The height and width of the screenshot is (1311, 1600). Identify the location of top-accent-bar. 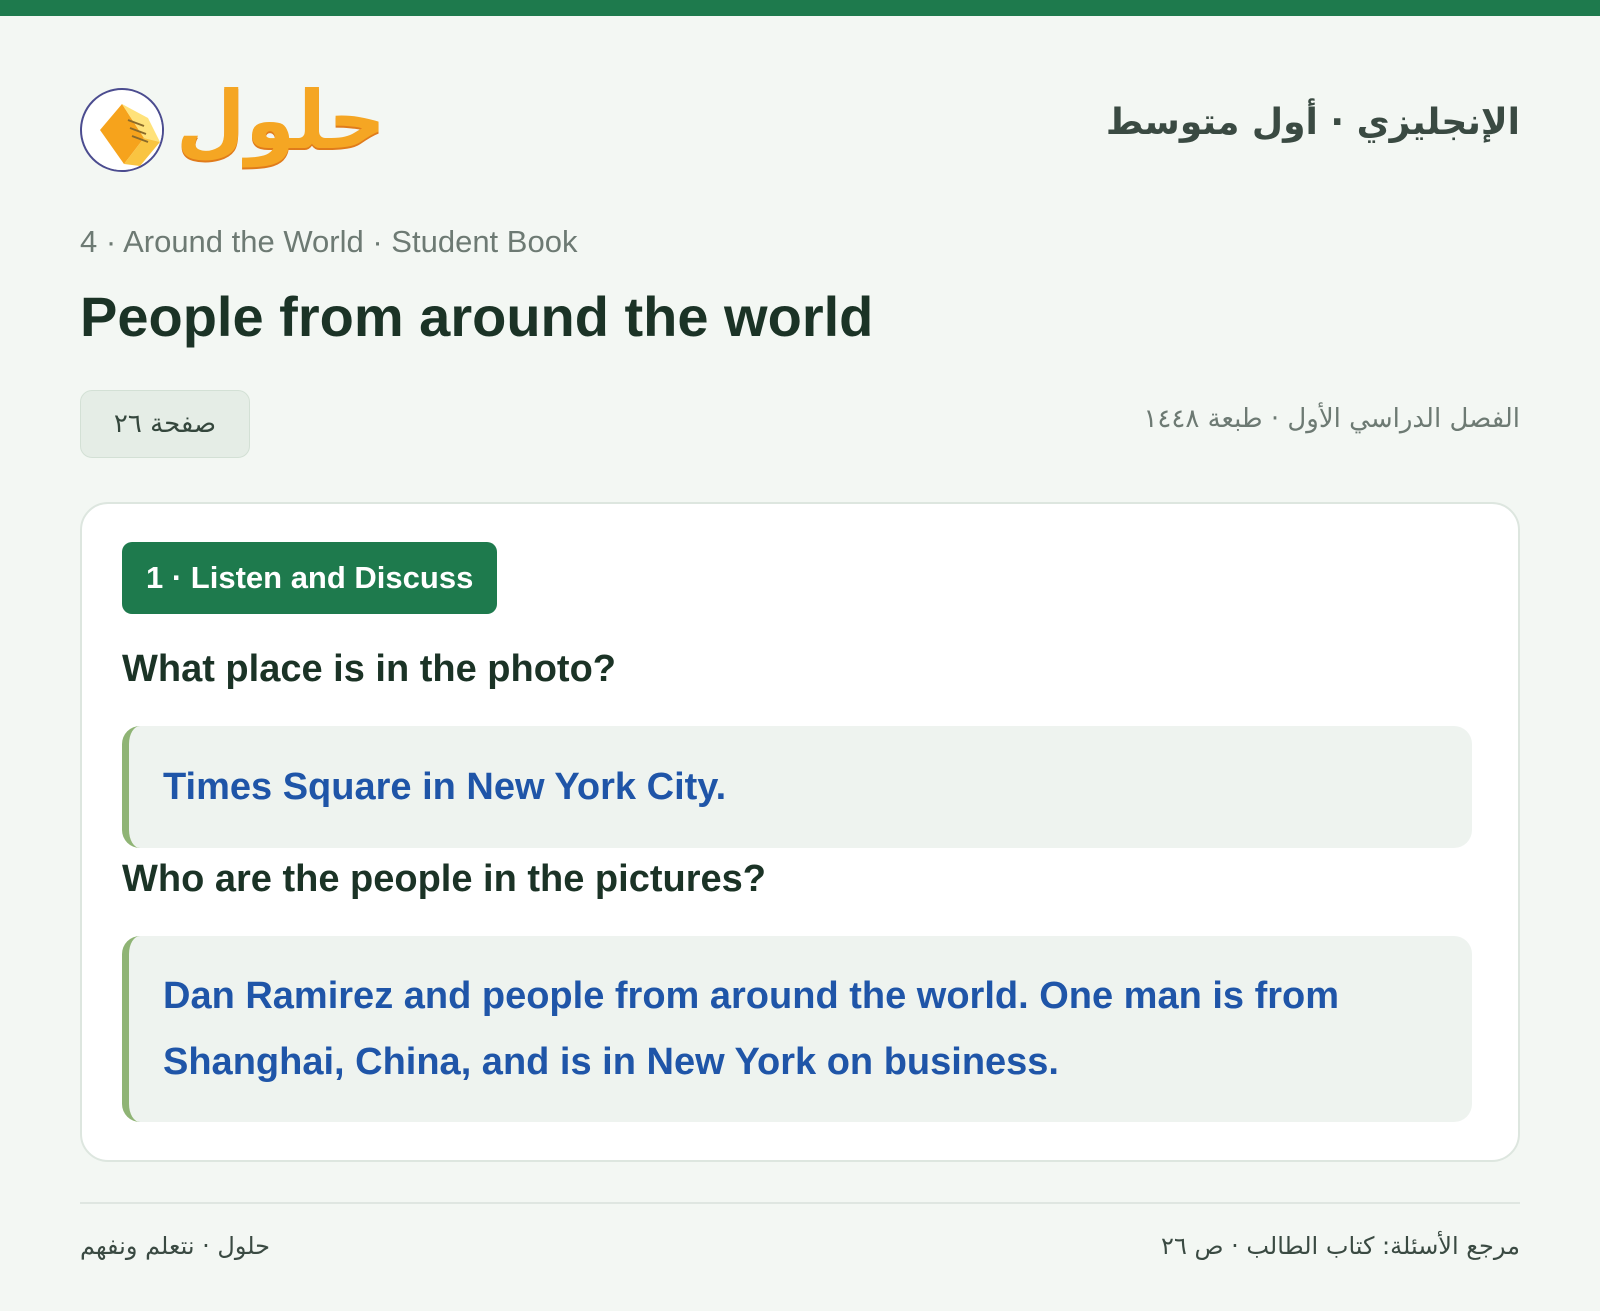
(800, 8).